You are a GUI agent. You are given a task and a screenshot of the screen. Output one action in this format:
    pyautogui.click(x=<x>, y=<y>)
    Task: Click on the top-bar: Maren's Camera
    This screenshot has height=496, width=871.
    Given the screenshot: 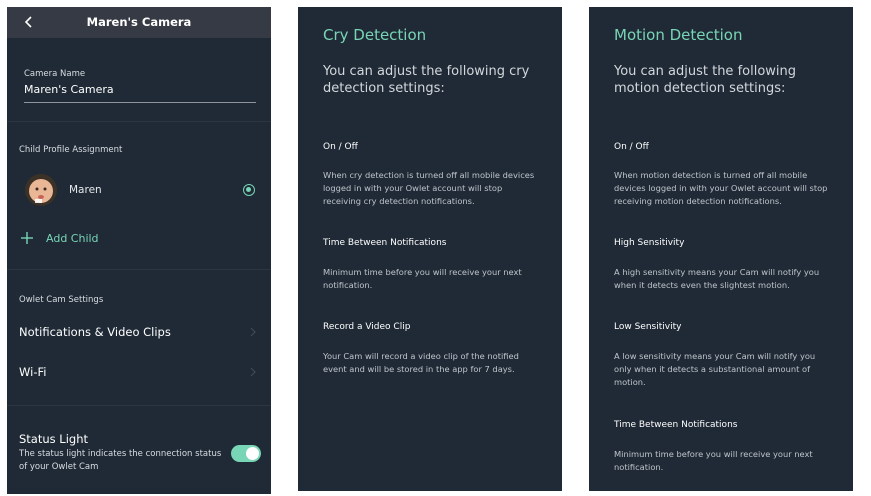 What is the action you would take?
    pyautogui.click(x=139, y=22)
    